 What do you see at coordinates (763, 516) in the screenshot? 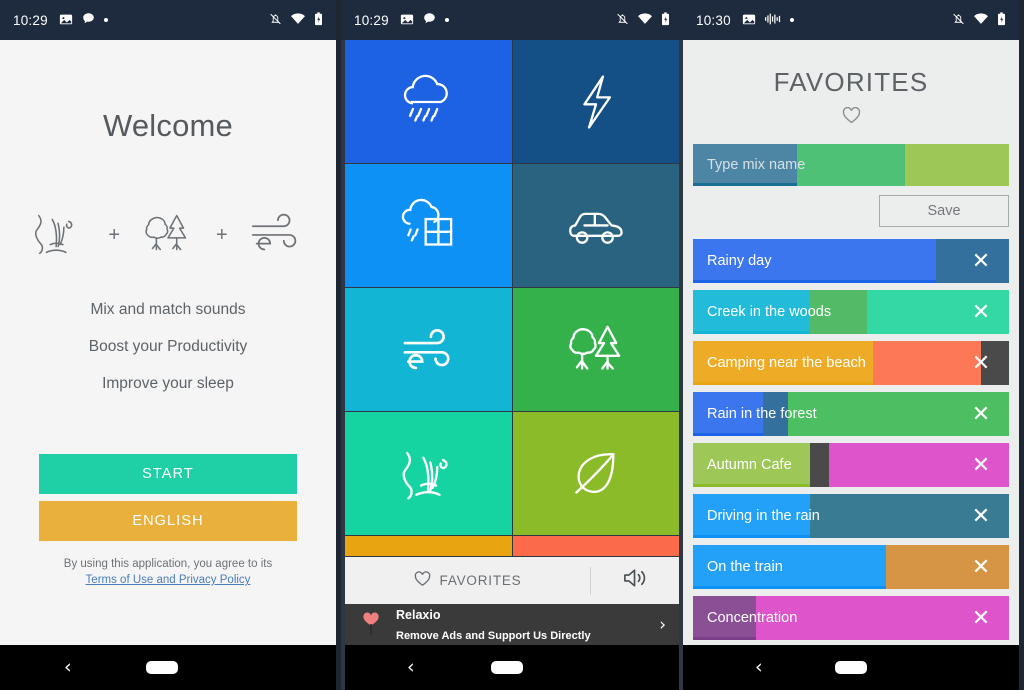
I see `favorite-row-label: Driving in the rain` at bounding box center [763, 516].